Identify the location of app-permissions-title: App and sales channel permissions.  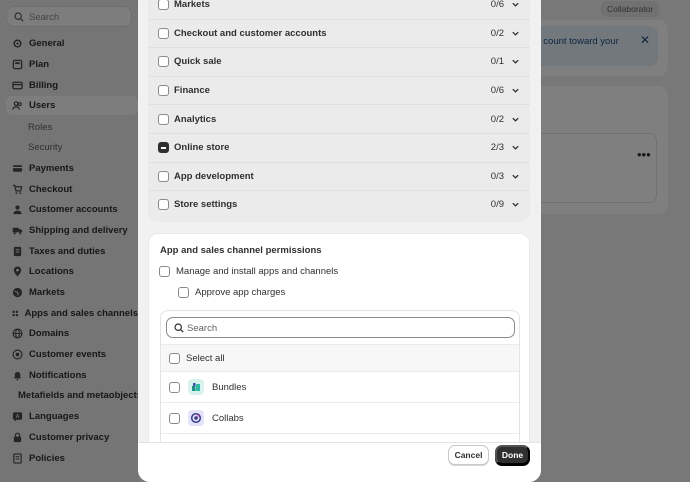
(241, 250).